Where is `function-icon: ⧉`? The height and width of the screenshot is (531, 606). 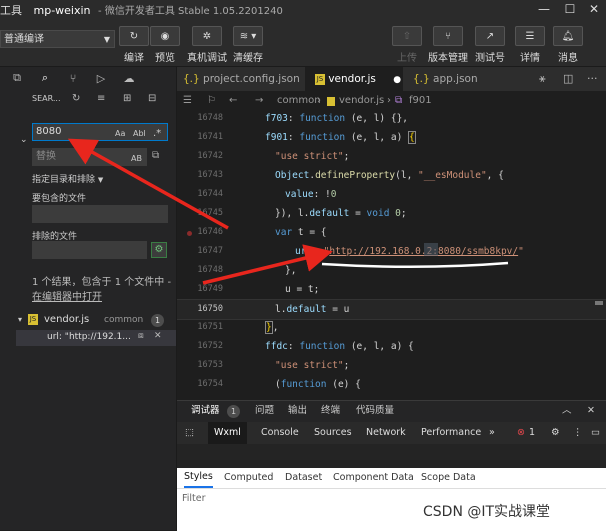 function-icon: ⧉ is located at coordinates (399, 100).